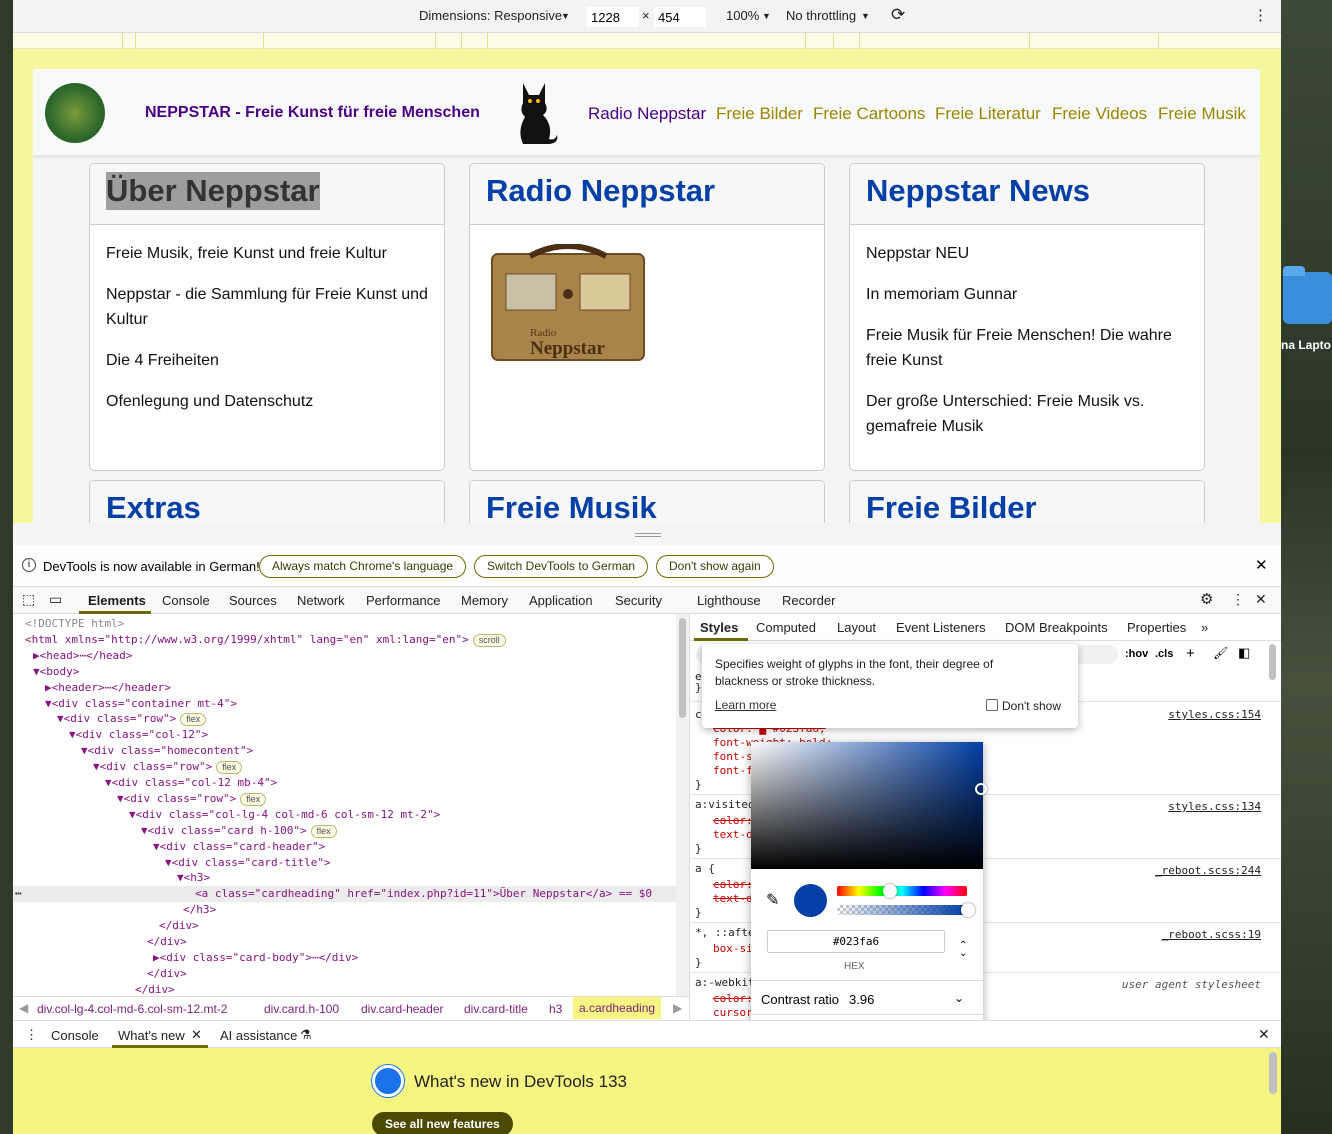 Image resolution: width=1332 pixels, height=1134 pixels. What do you see at coordinates (698, 714) in the screenshot?
I see `rule-selector: c` at bounding box center [698, 714].